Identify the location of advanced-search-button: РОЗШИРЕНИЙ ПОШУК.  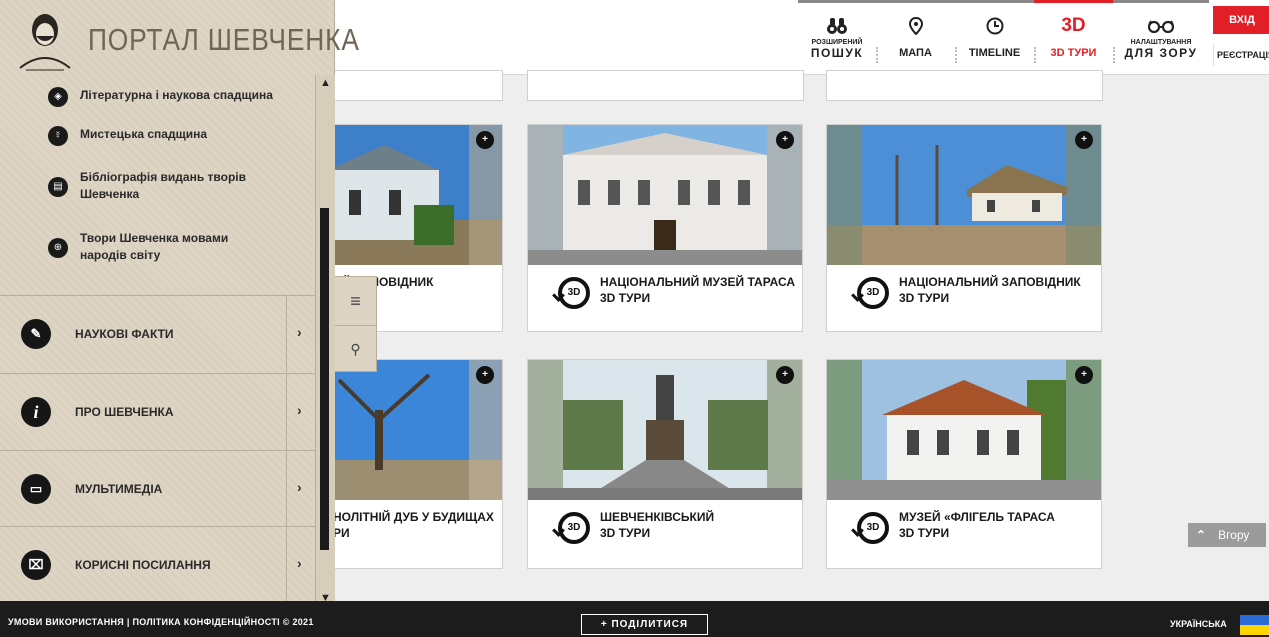
(838, 37).